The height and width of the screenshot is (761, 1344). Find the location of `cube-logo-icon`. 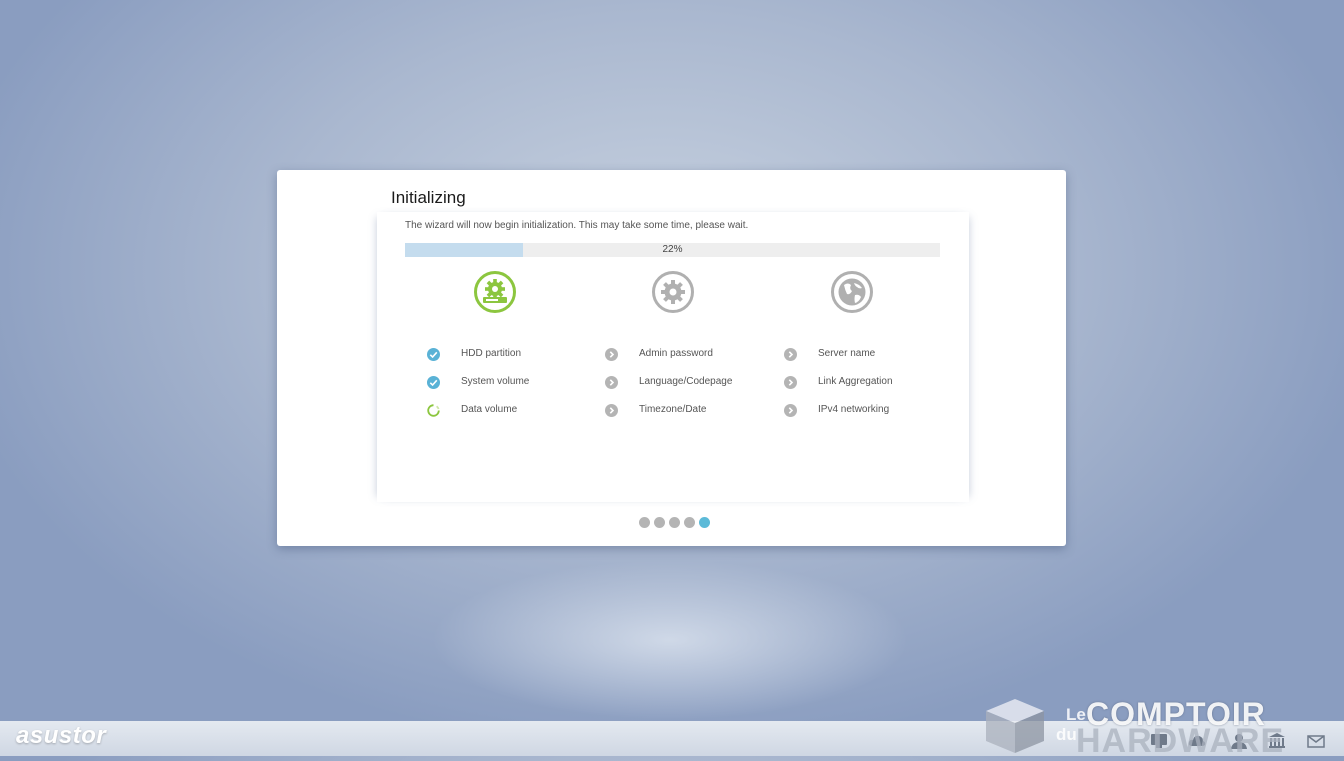

cube-logo-icon is located at coordinates (1015, 726).